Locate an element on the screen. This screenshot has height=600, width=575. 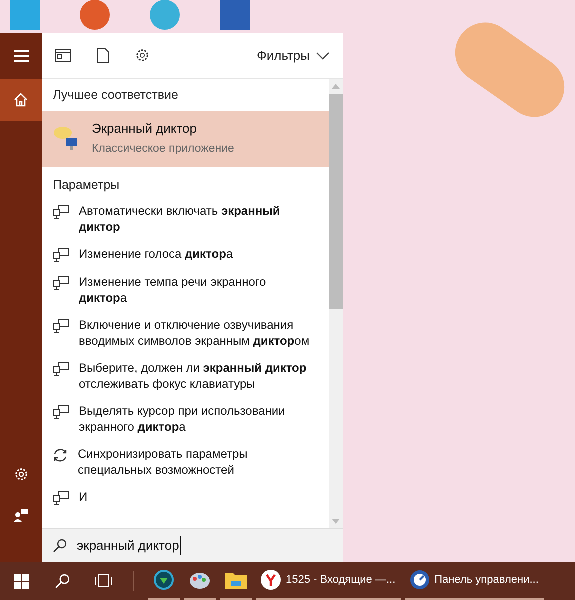
app-title: Экранный диктор is located at coordinates (145, 129).